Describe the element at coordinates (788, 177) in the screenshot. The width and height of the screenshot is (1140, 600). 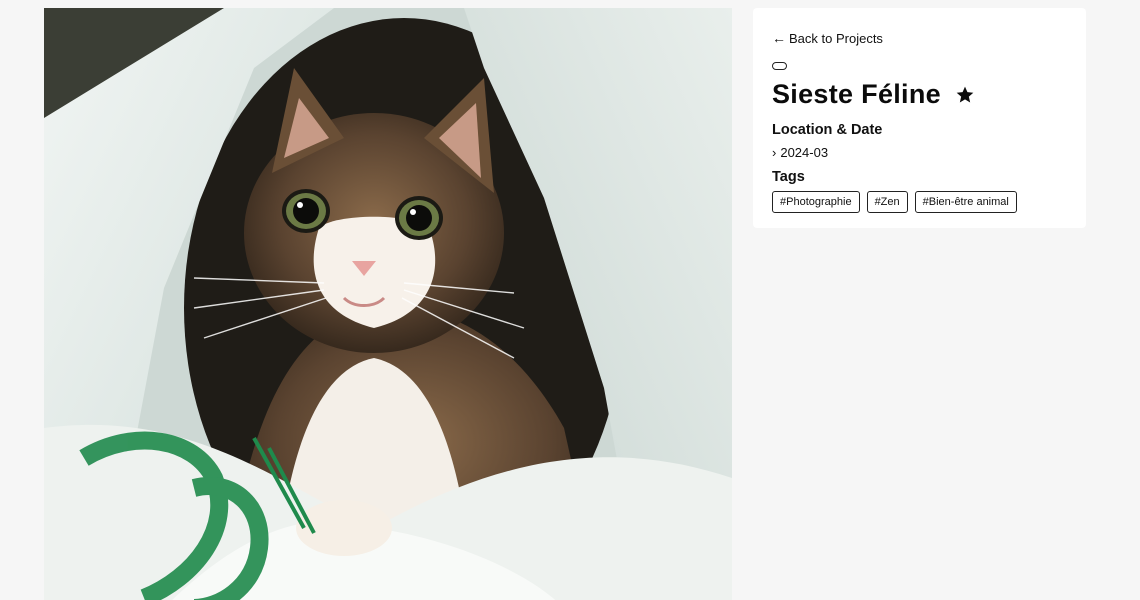
I see `tags-heading: Tags` at that location.